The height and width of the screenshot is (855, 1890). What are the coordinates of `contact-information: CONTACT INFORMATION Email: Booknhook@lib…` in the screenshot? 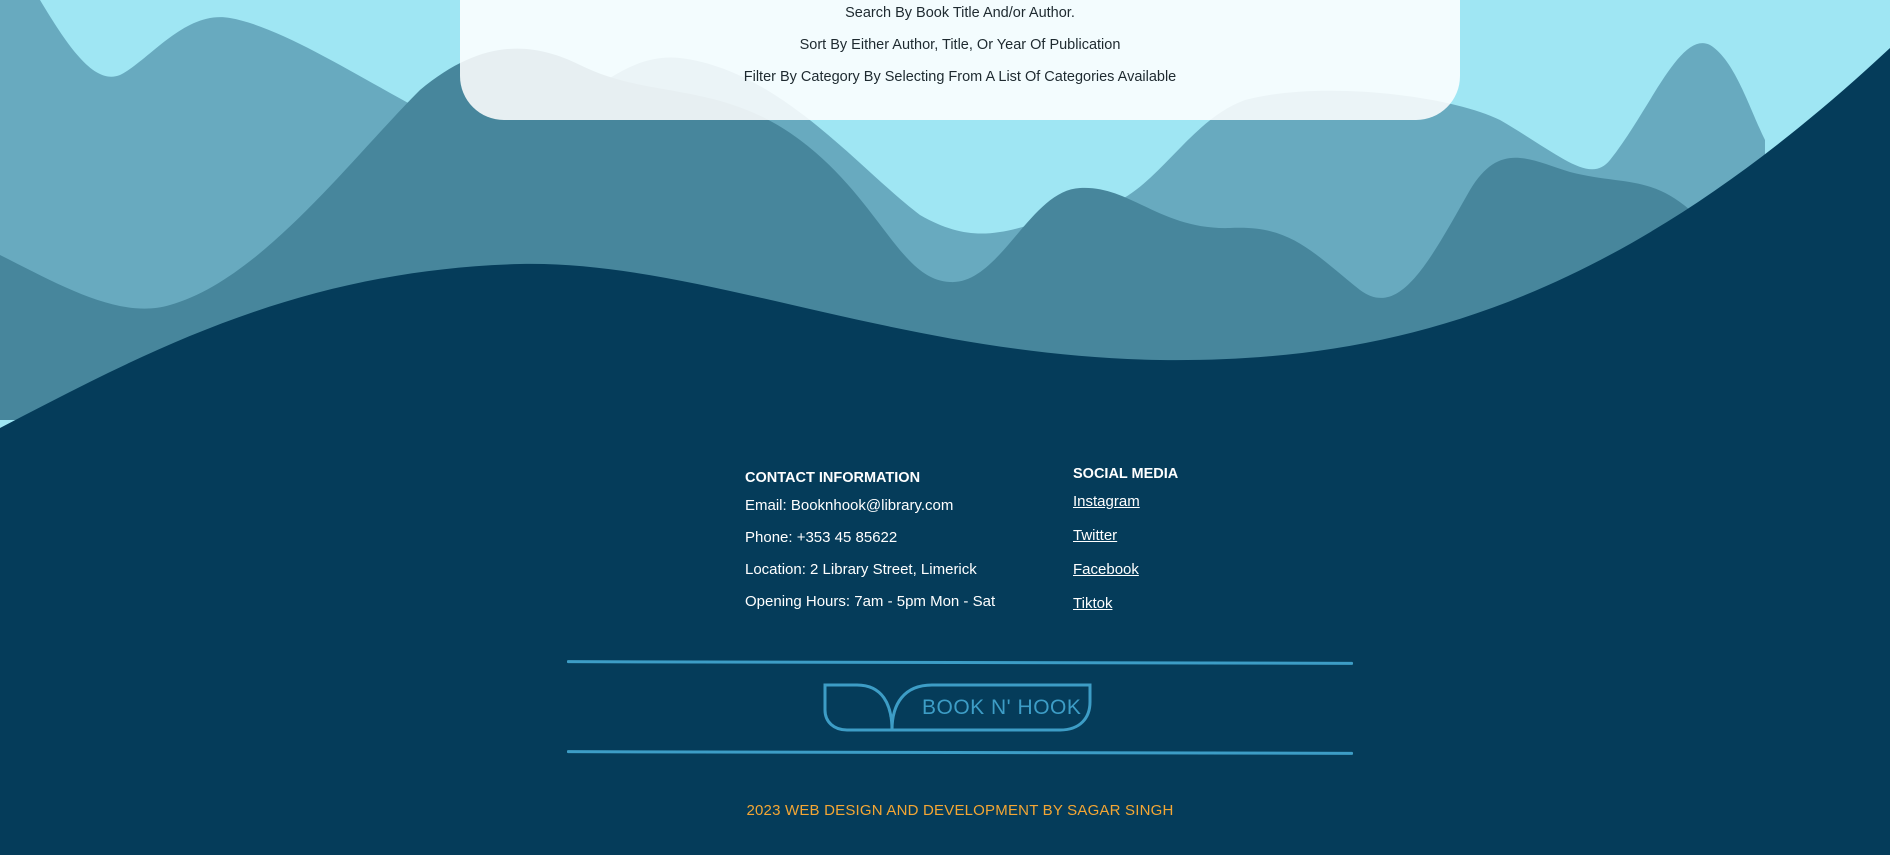 It's located at (895, 540).